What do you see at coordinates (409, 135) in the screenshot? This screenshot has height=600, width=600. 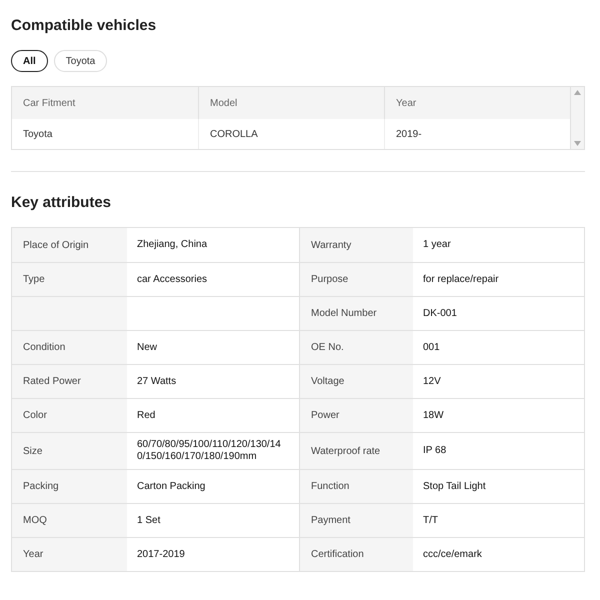 I see `table-cell-text: 2019-` at bounding box center [409, 135].